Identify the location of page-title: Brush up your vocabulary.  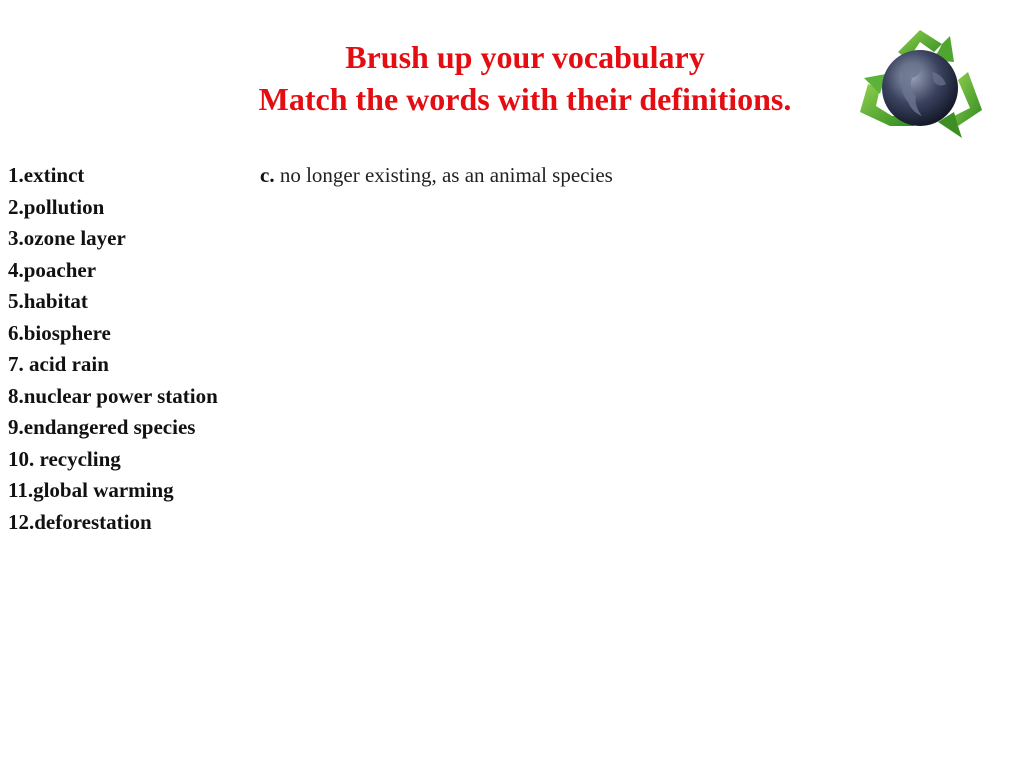
(525, 57).